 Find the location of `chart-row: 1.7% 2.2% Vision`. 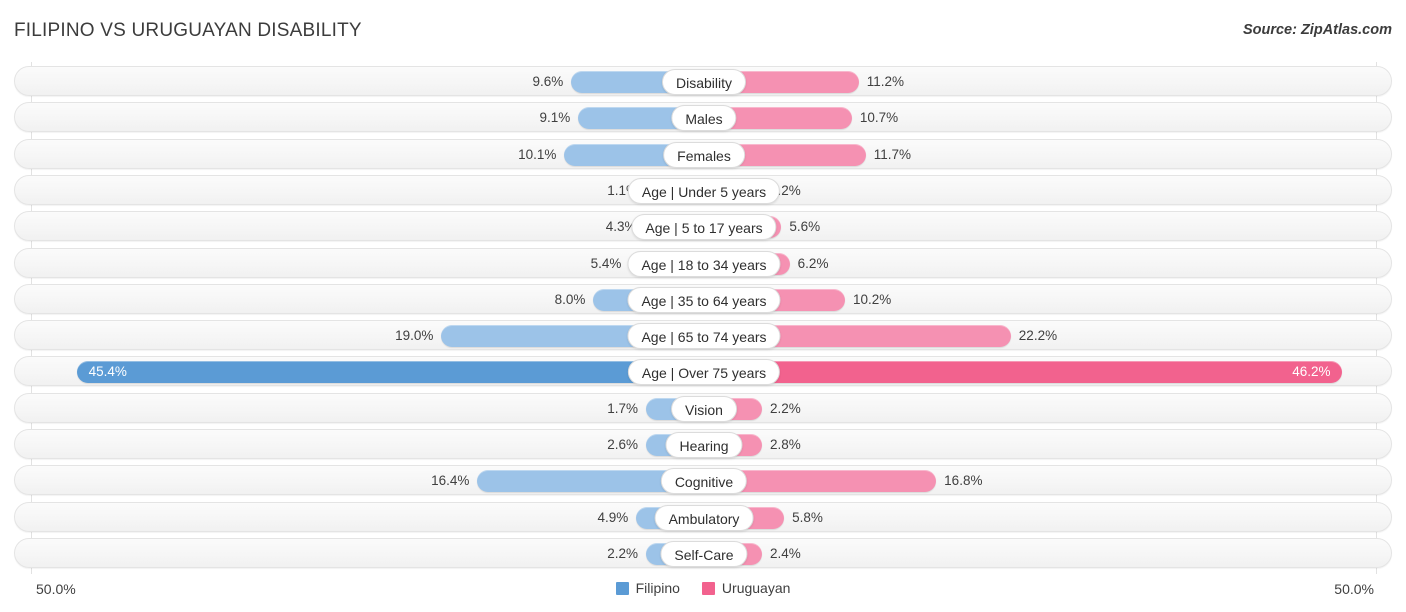

chart-row: 1.7% 2.2% Vision is located at coordinates (703, 407).